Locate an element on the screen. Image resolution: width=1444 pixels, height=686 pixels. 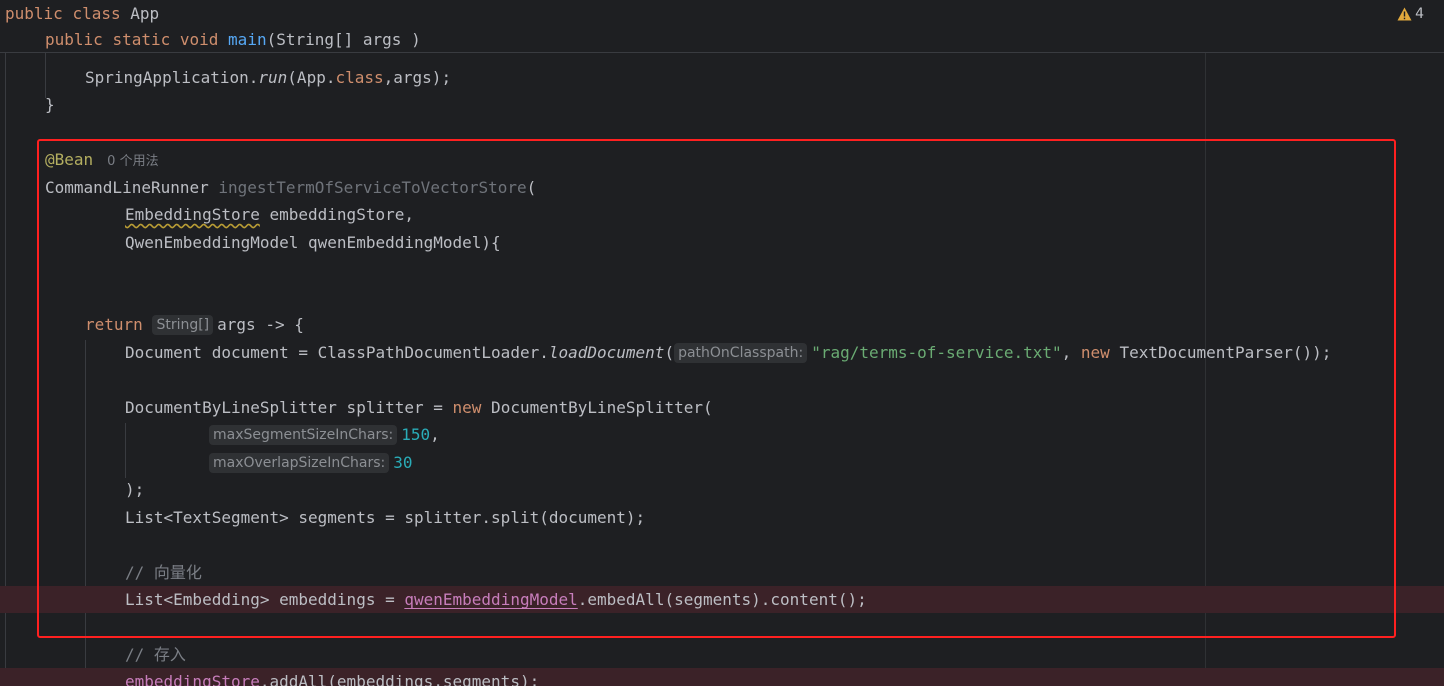
code-line-comment-store: // 存入 is located at coordinates (722, 654).